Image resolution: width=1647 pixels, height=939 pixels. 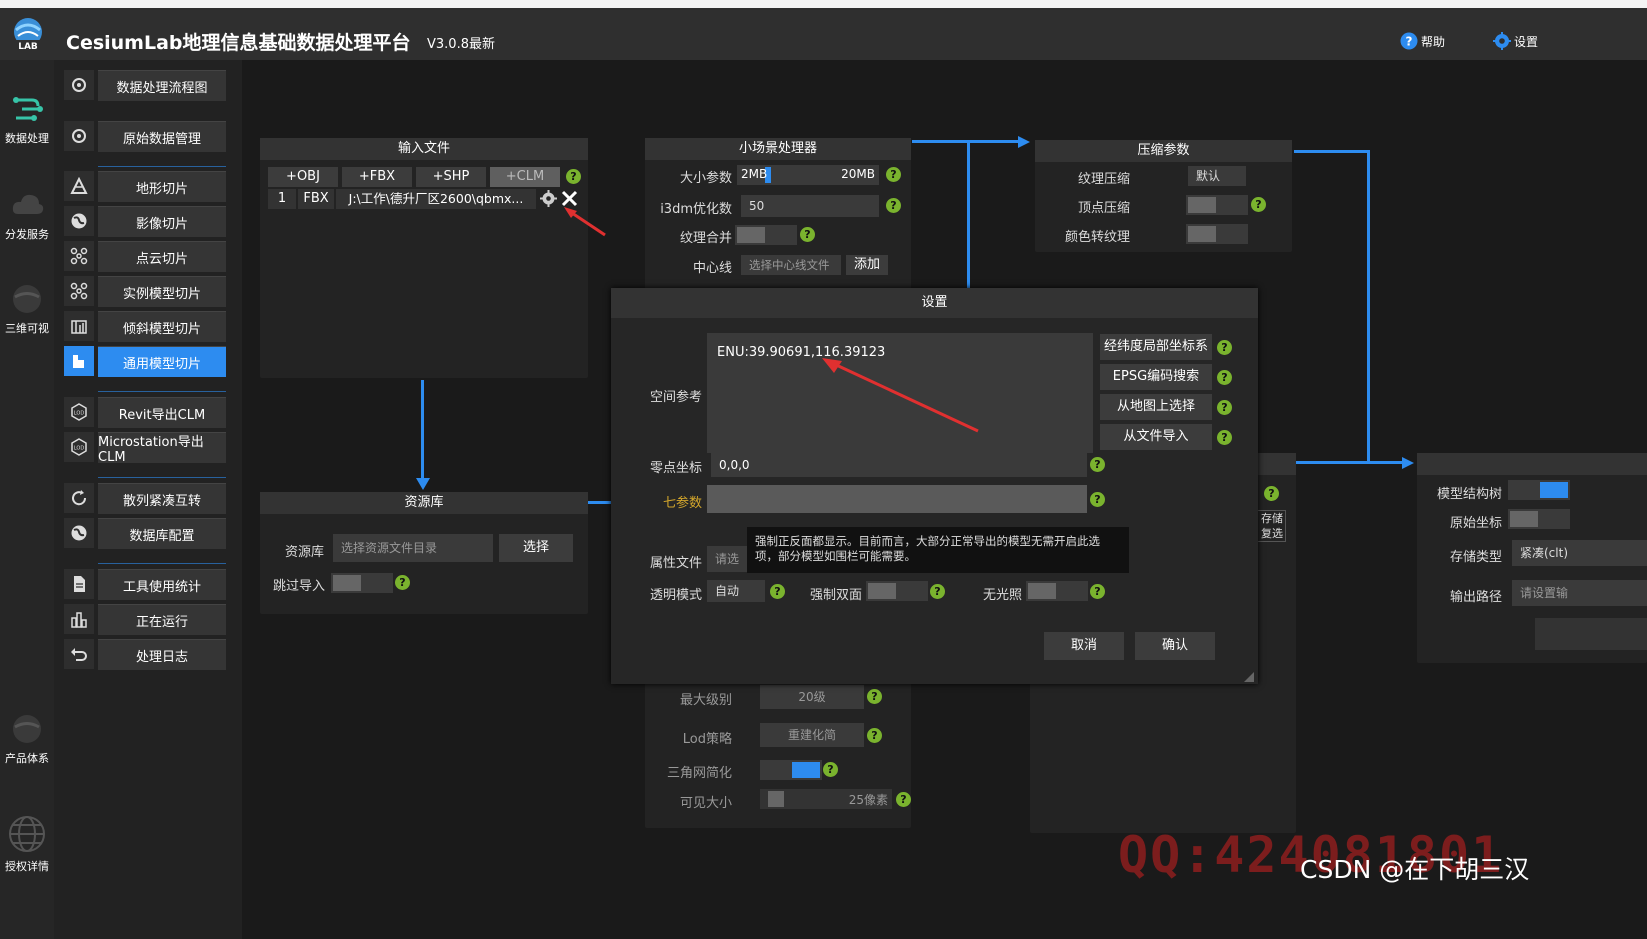 What do you see at coordinates (1057, 591) in the screenshot?
I see `no-light-toggle` at bounding box center [1057, 591].